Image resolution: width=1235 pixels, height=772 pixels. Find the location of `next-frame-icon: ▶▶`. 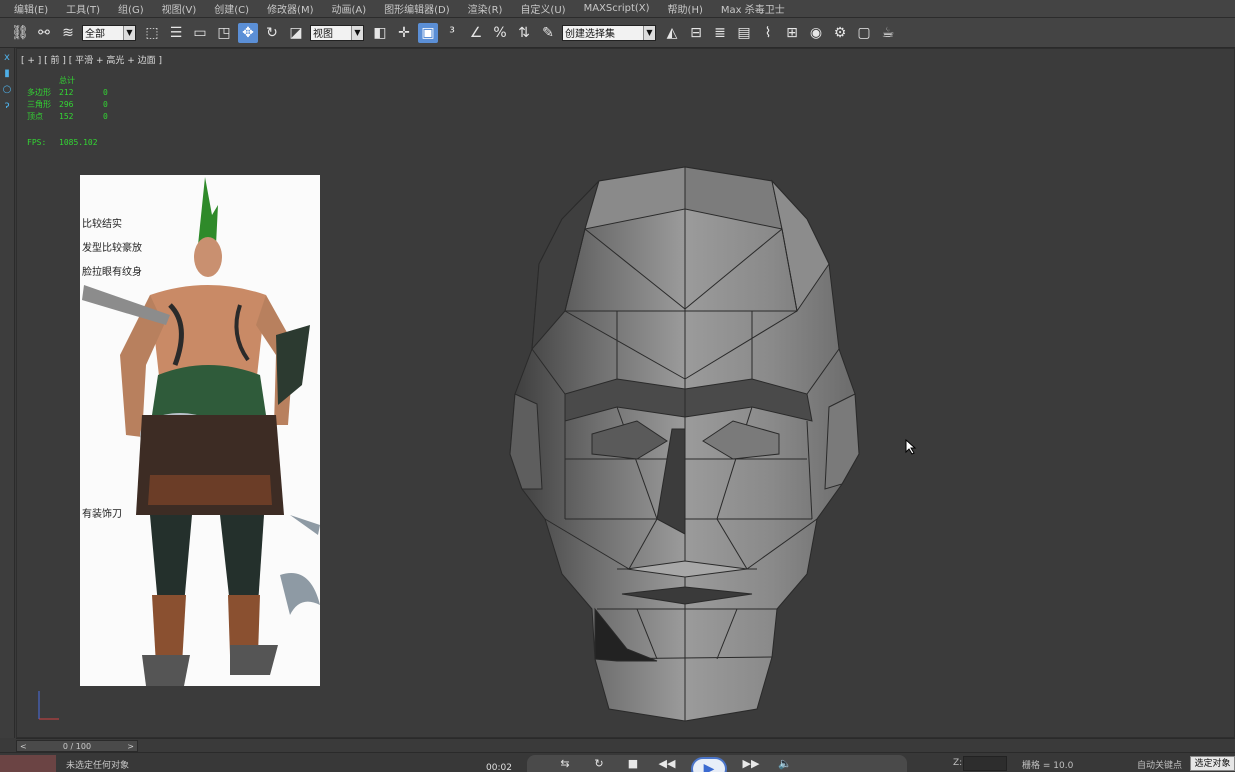

next-frame-icon: ▶▶ is located at coordinates (751, 764).